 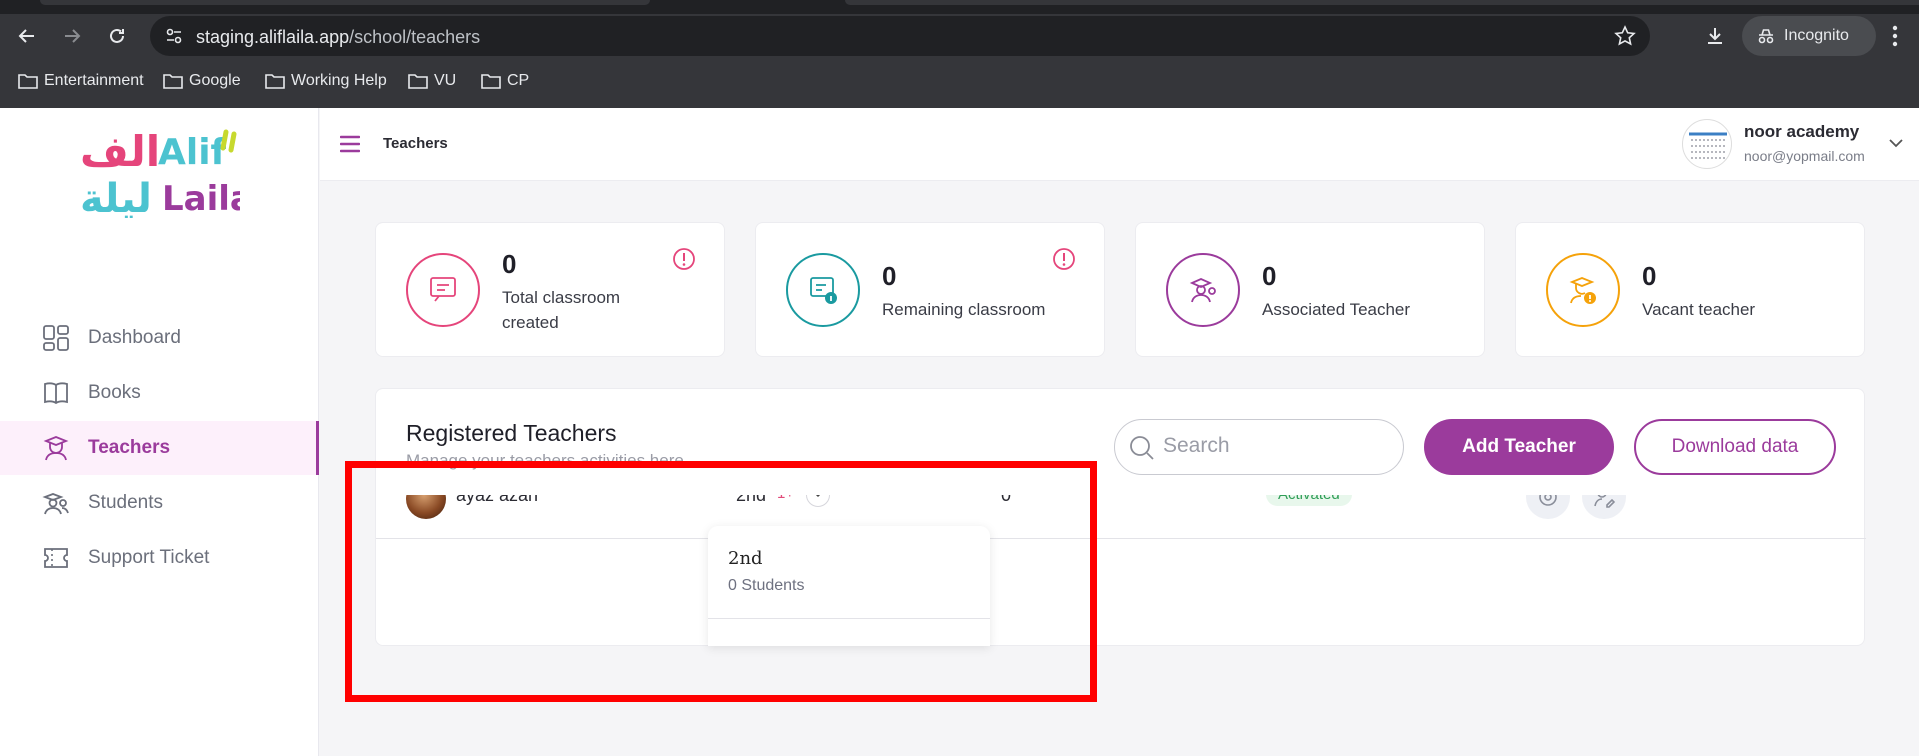 What do you see at coordinates (201, 198) in the screenshot?
I see `logo-latin-bottom: Laila` at bounding box center [201, 198].